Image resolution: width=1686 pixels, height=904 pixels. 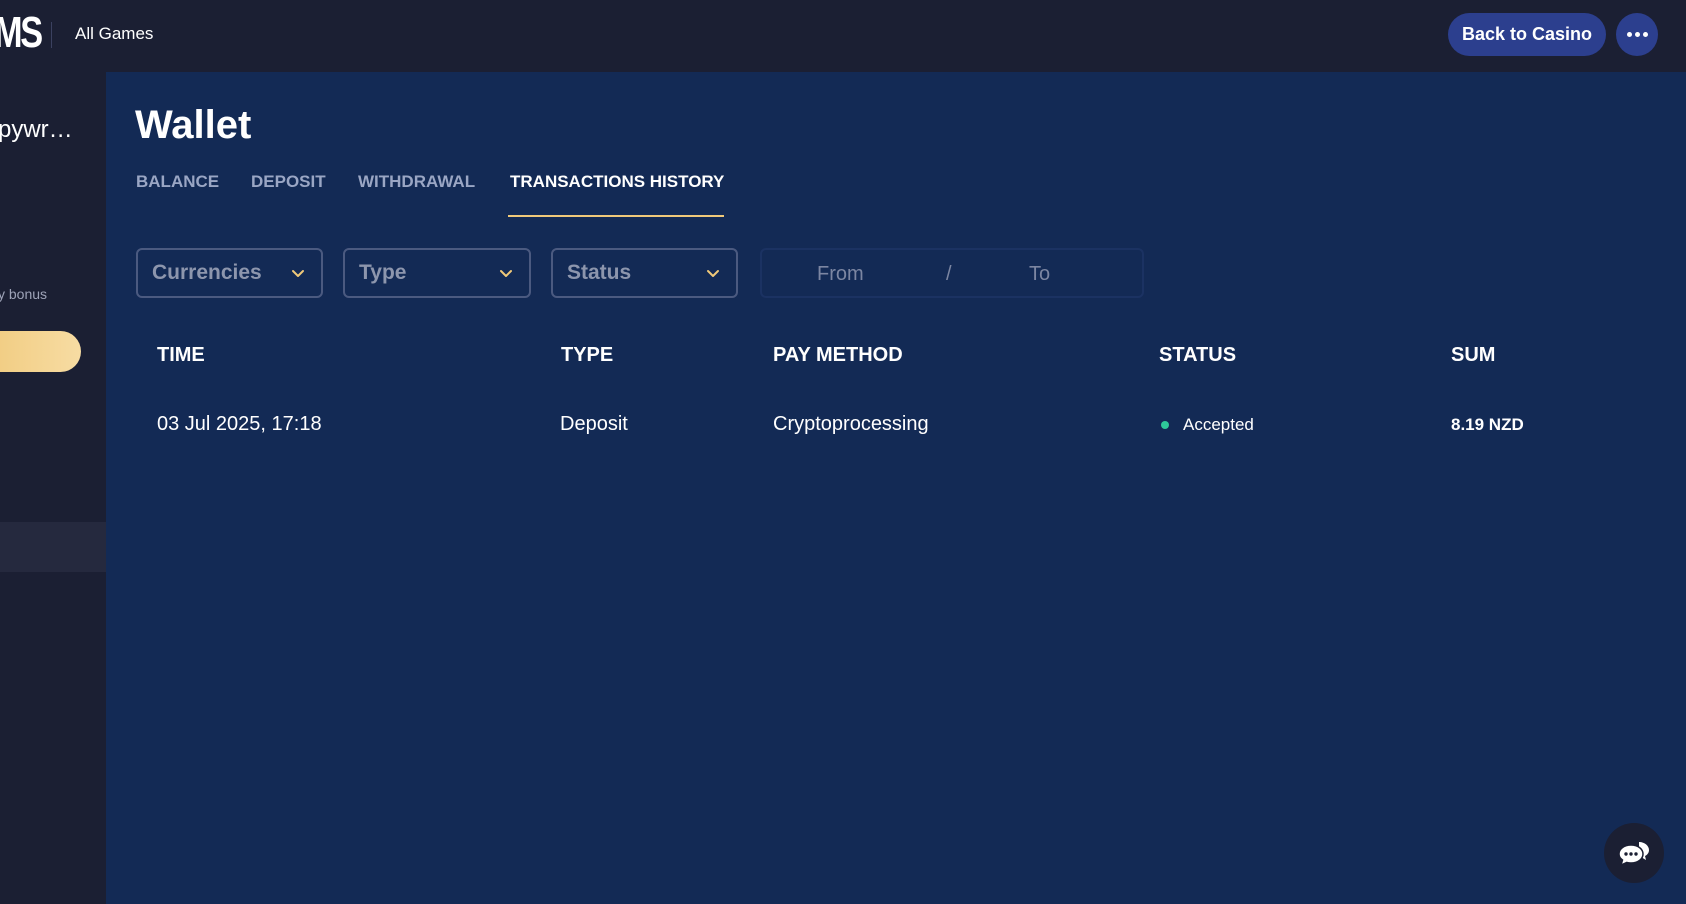 I want to click on currencies-select: Currencies, so click(x=229, y=273).